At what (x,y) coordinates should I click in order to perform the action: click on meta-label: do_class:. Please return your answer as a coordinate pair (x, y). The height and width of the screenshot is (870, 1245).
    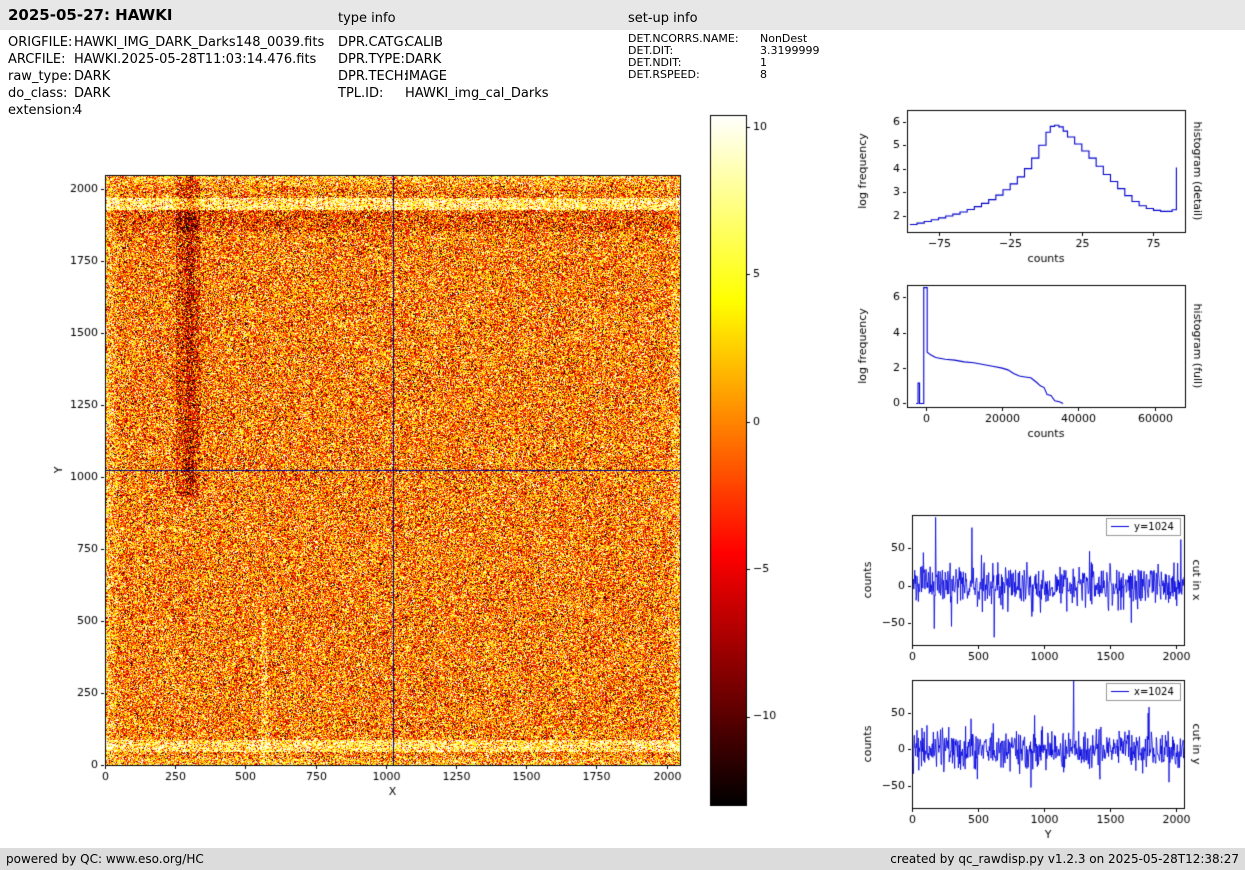
    Looking at the image, I should click on (38, 93).